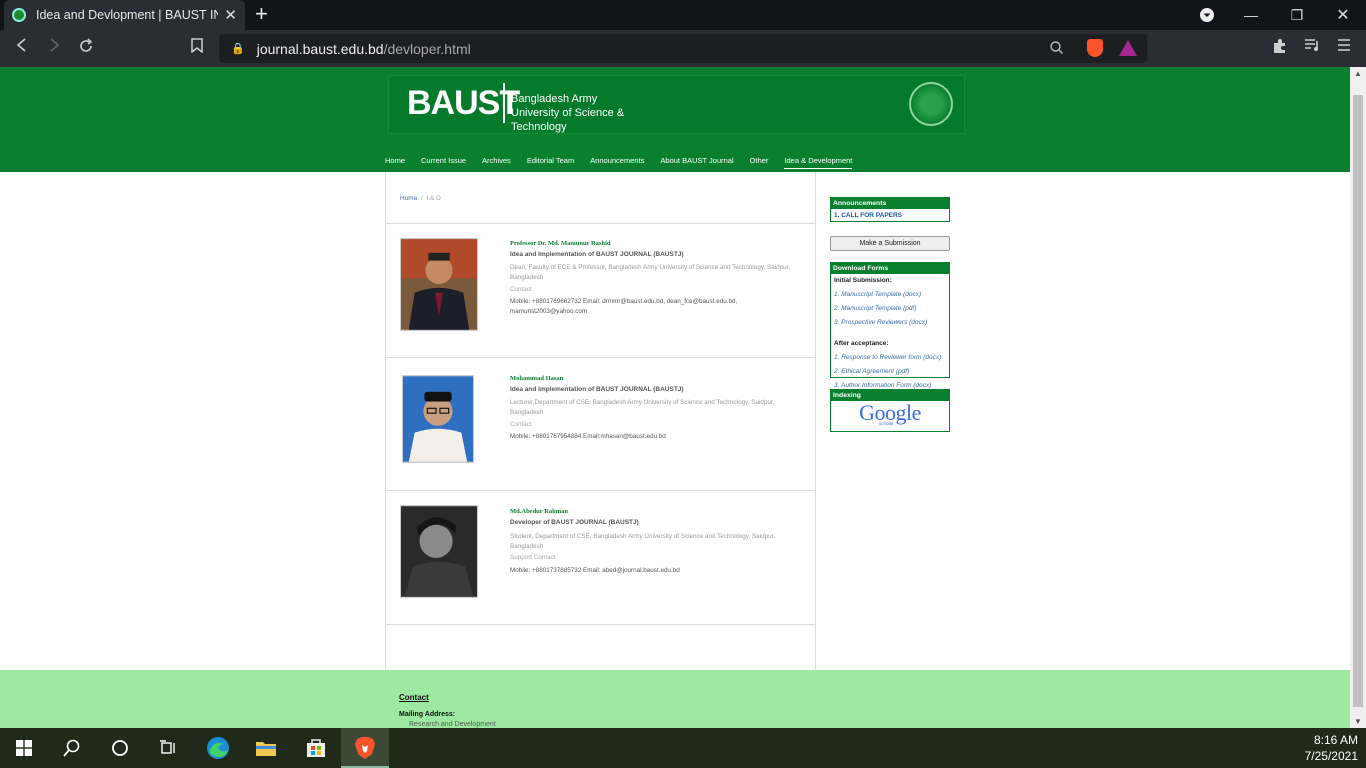 Image resolution: width=1366 pixels, height=768 pixels. Describe the element at coordinates (22, 48) in the screenshot. I see `back-icon` at that location.